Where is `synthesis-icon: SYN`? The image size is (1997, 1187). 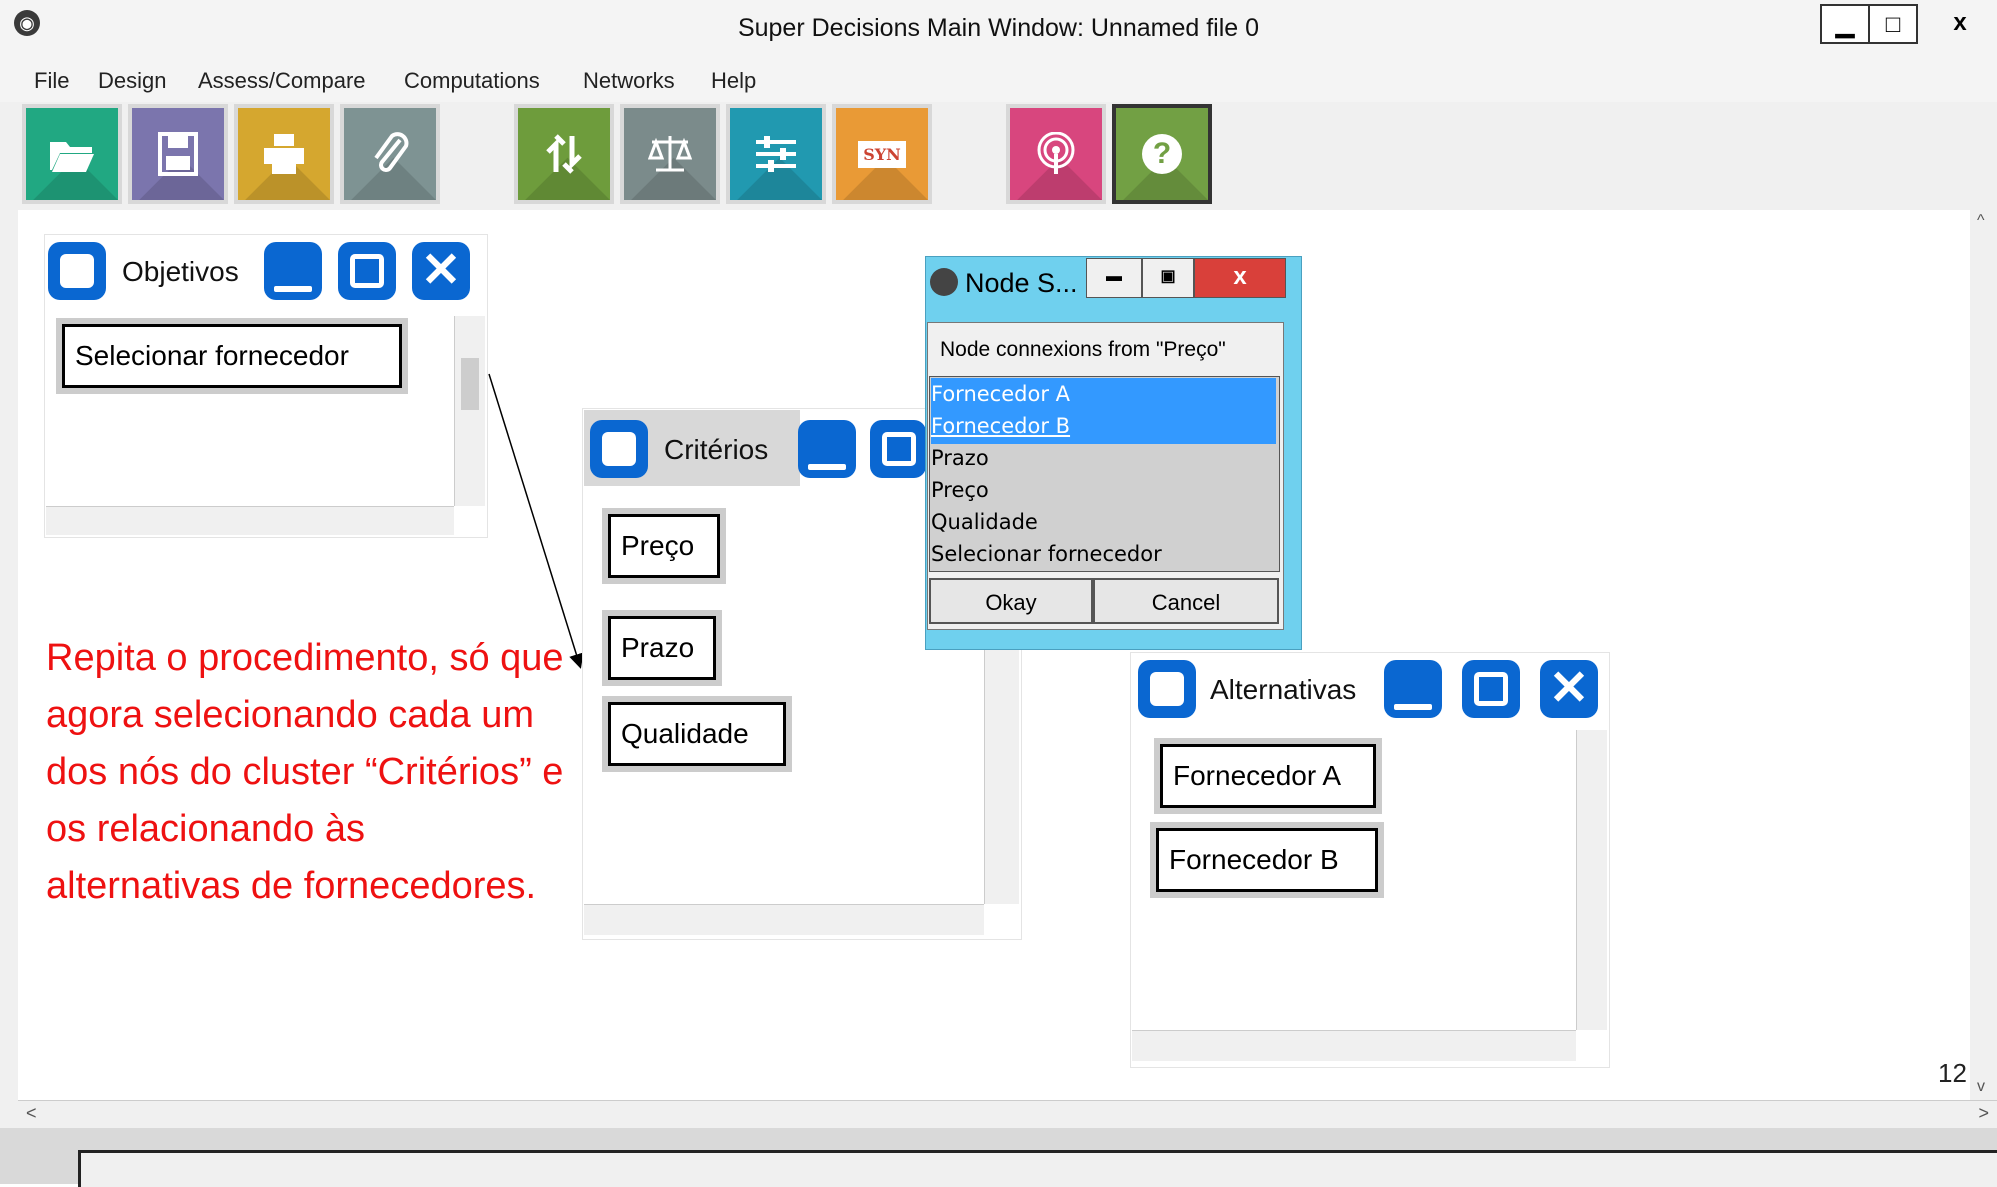
synthesis-icon: SYN is located at coordinates (882, 154).